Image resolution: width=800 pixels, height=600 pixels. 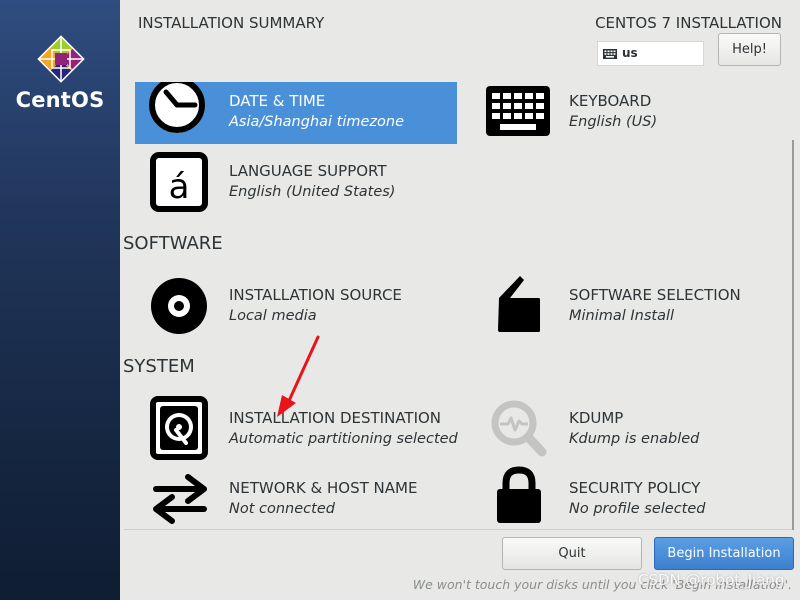 What do you see at coordinates (622, 316) in the screenshot?
I see `spoke-status: Minimal Install` at bounding box center [622, 316].